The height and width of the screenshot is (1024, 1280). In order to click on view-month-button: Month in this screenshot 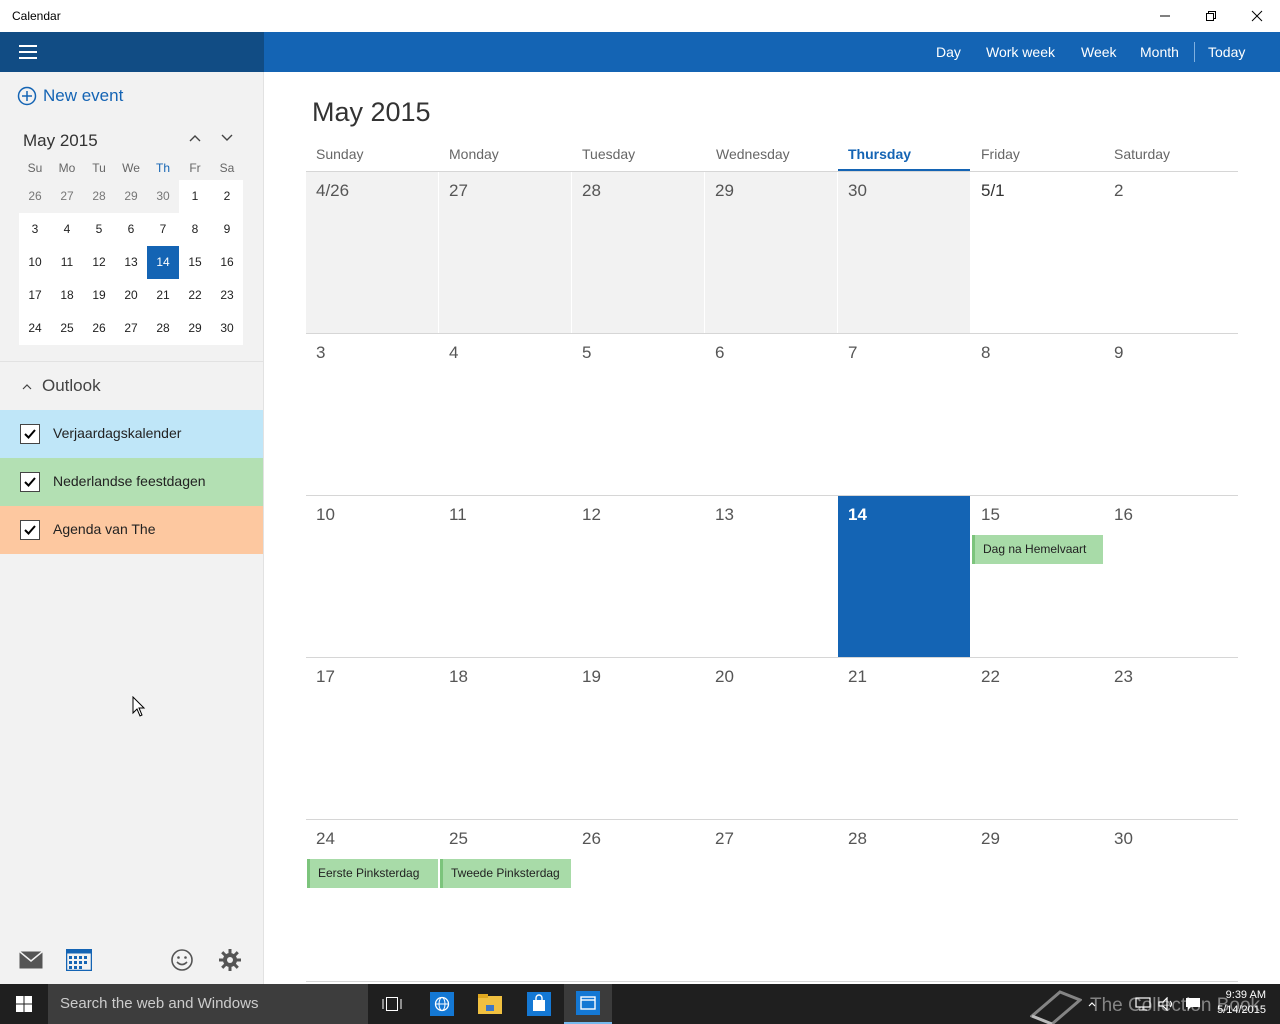, I will do `click(1159, 52)`.